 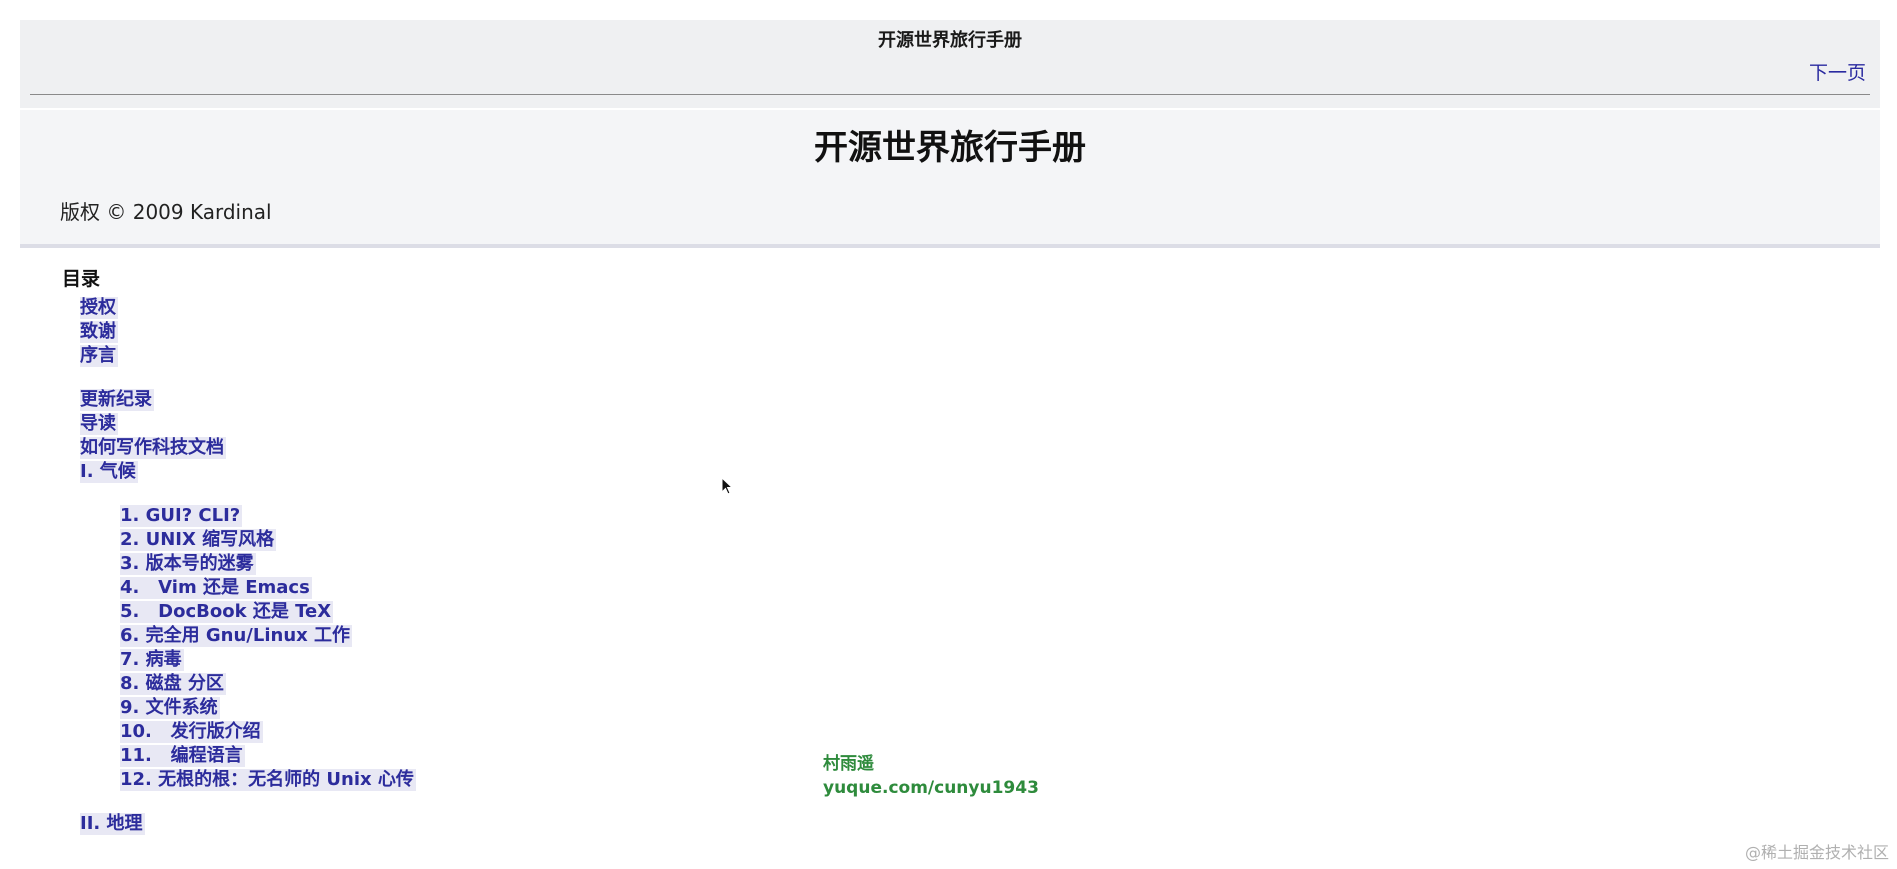 I want to click on toc-item: 如何写作科技文档, so click(x=412, y=448).